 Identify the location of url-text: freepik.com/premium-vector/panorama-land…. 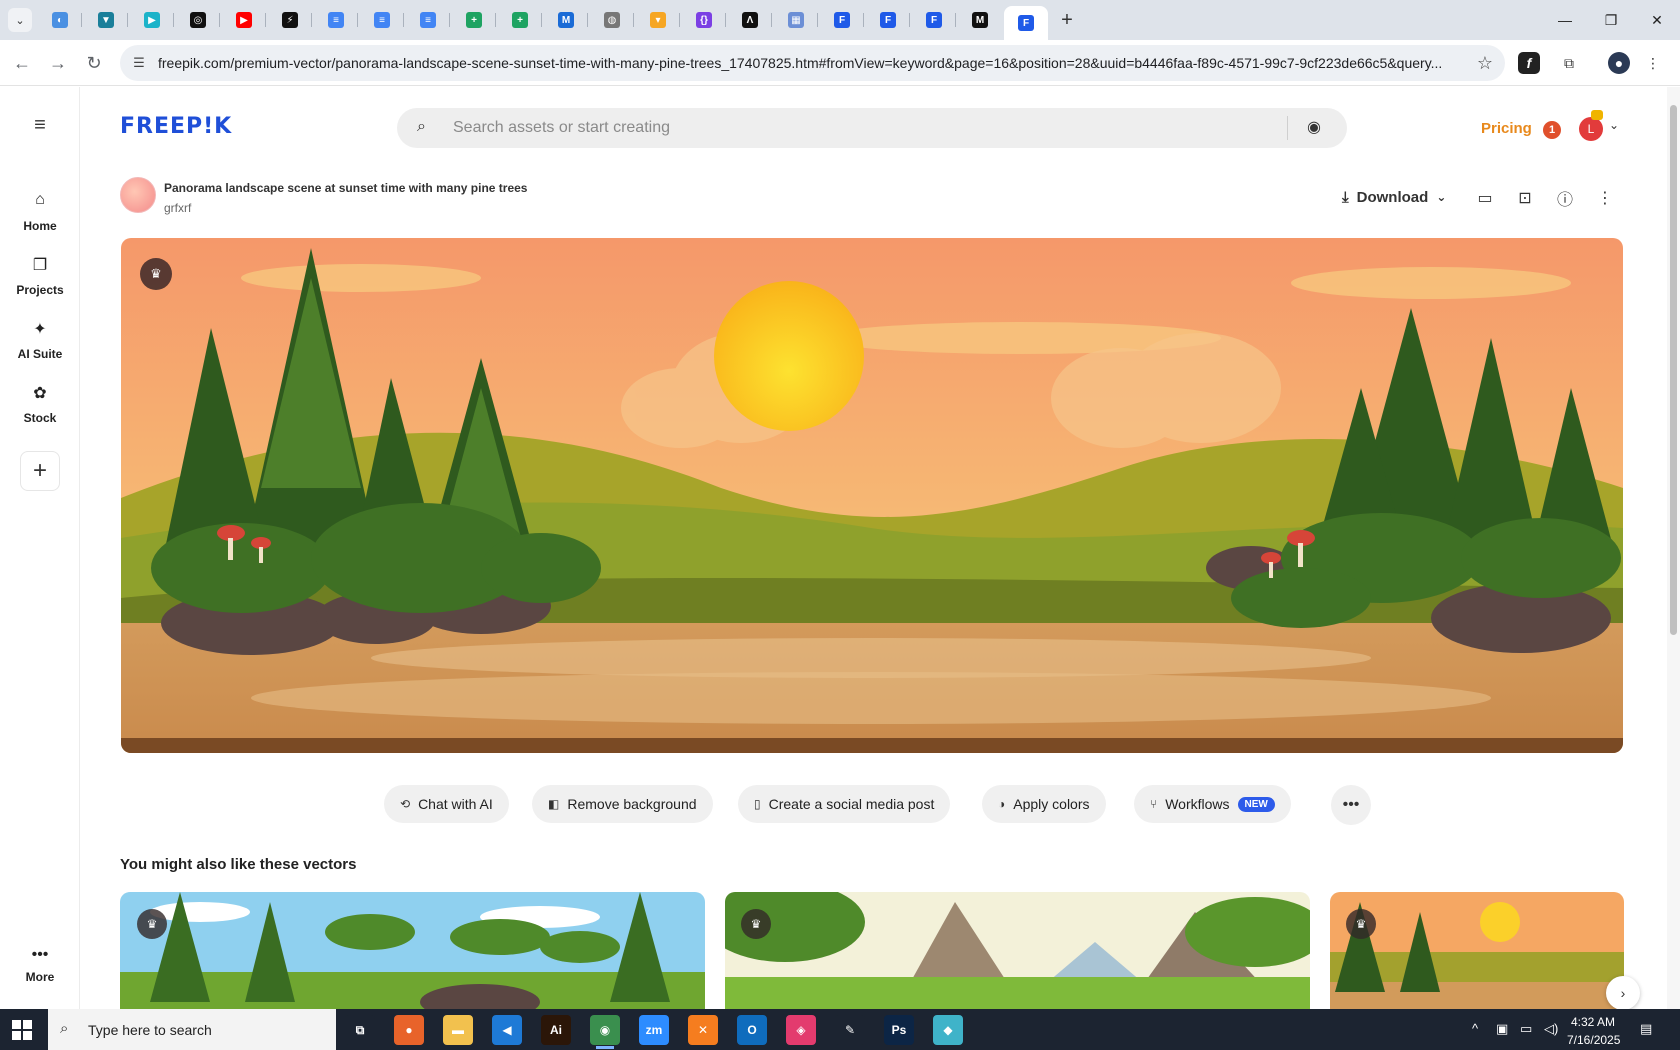
(868, 63).